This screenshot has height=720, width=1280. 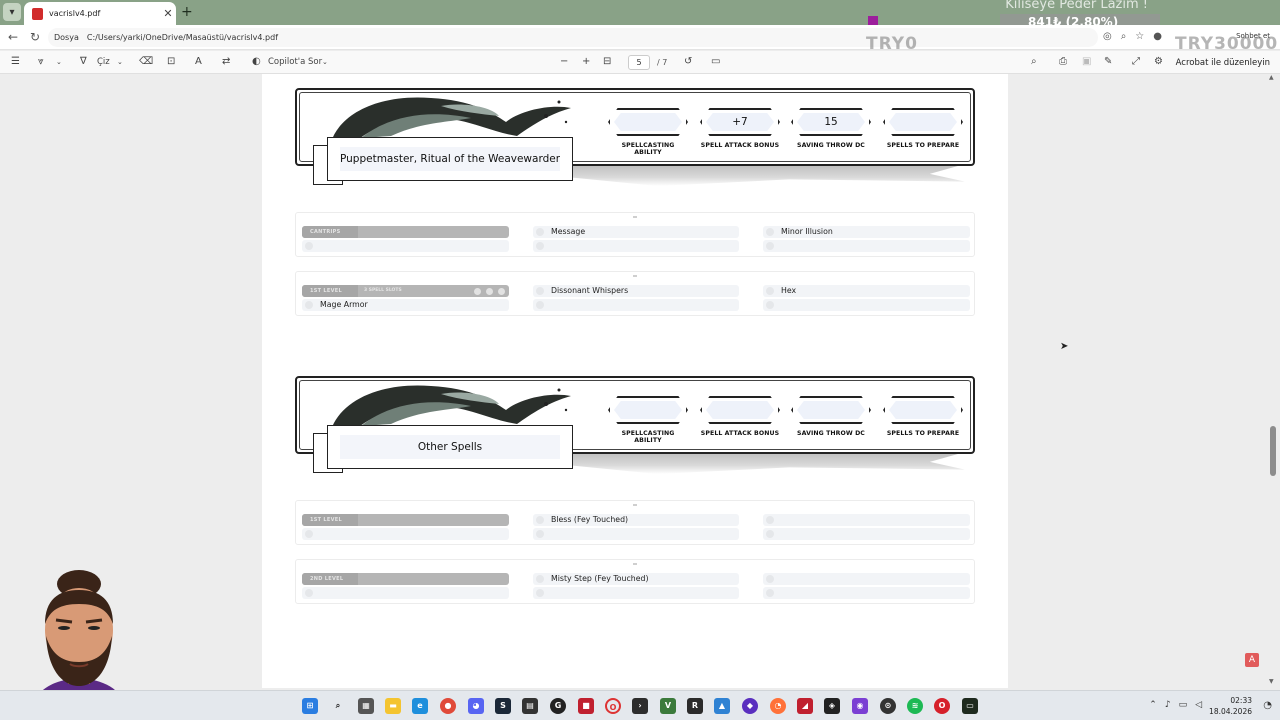 I want to click on page-view-icon: ▭, so click(x=715, y=61).